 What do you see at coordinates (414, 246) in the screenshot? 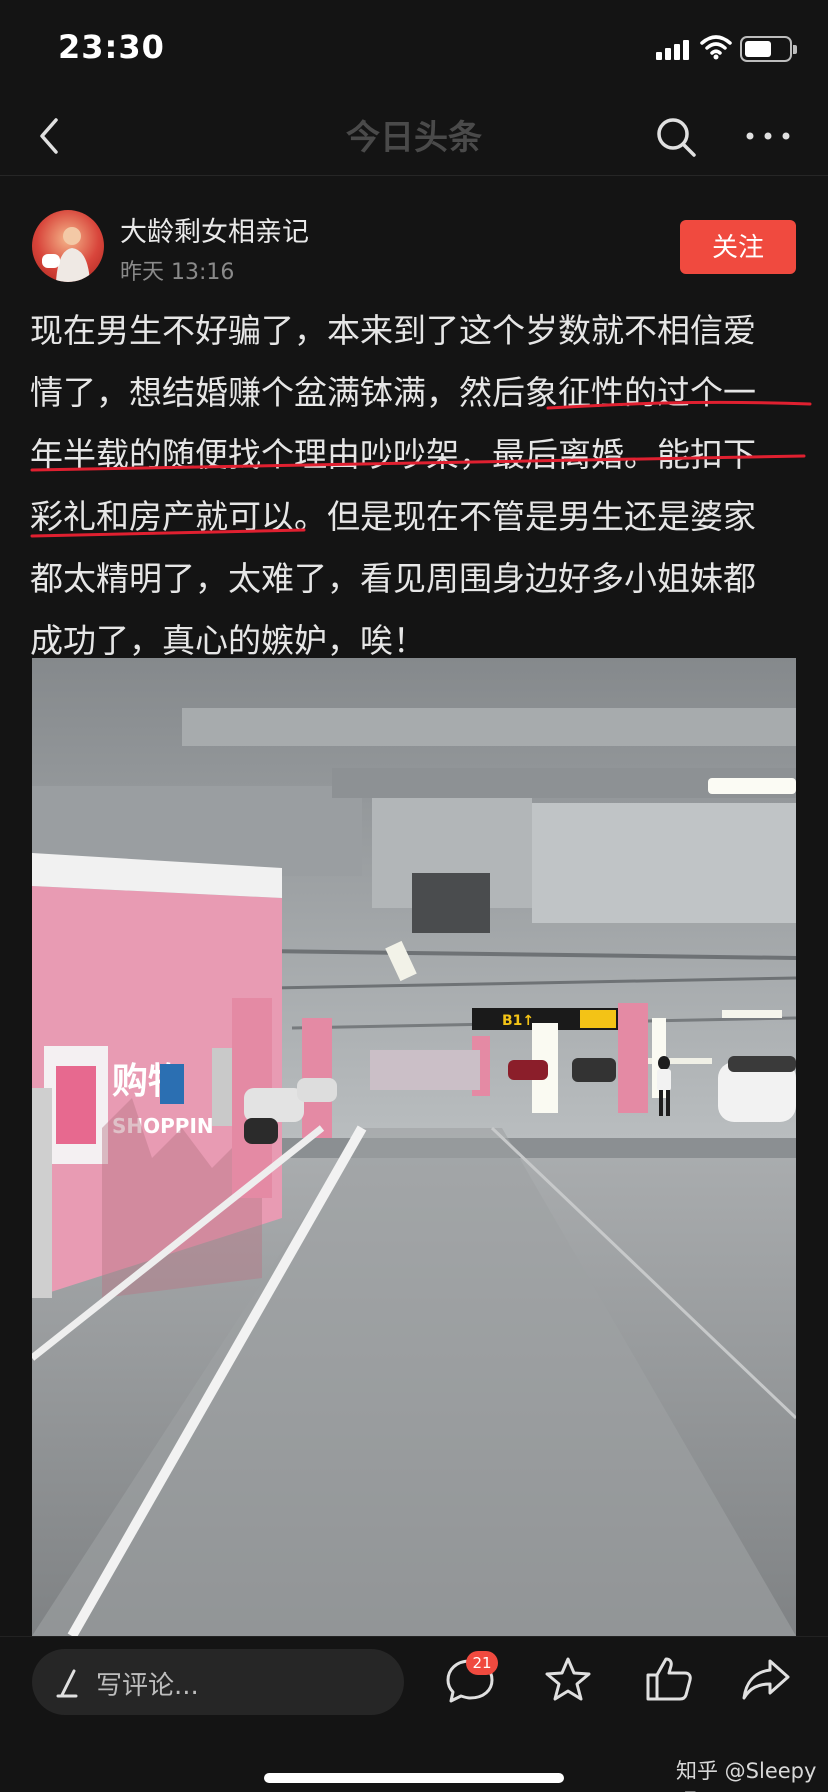
I see `author-row: 大龄剩女相亲记 昨天 13:16 关注` at bounding box center [414, 246].